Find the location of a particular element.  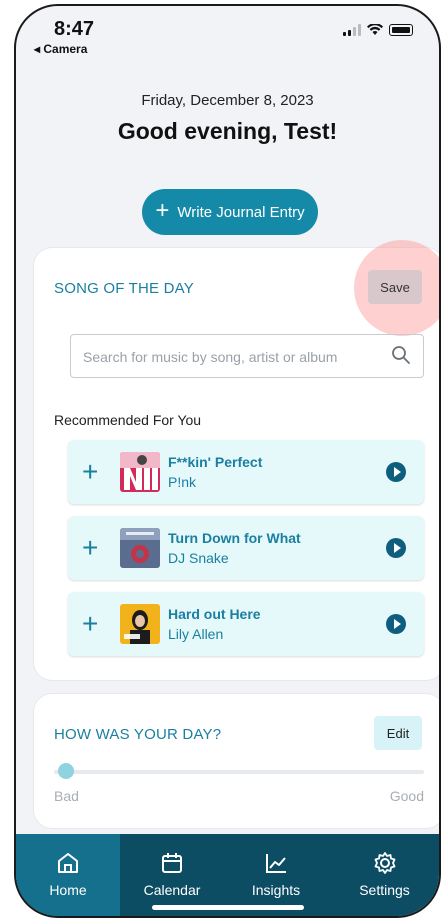

calendar-icon is located at coordinates (172, 863).